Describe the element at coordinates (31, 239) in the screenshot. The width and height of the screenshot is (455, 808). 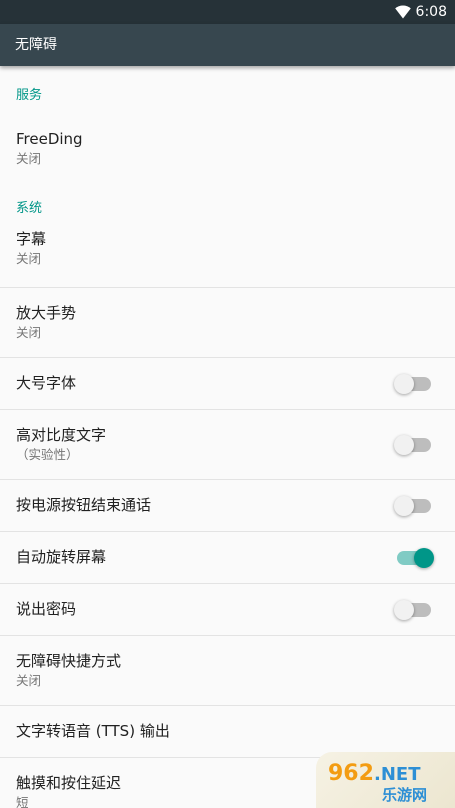
I see `pref-title: 字幕` at that location.